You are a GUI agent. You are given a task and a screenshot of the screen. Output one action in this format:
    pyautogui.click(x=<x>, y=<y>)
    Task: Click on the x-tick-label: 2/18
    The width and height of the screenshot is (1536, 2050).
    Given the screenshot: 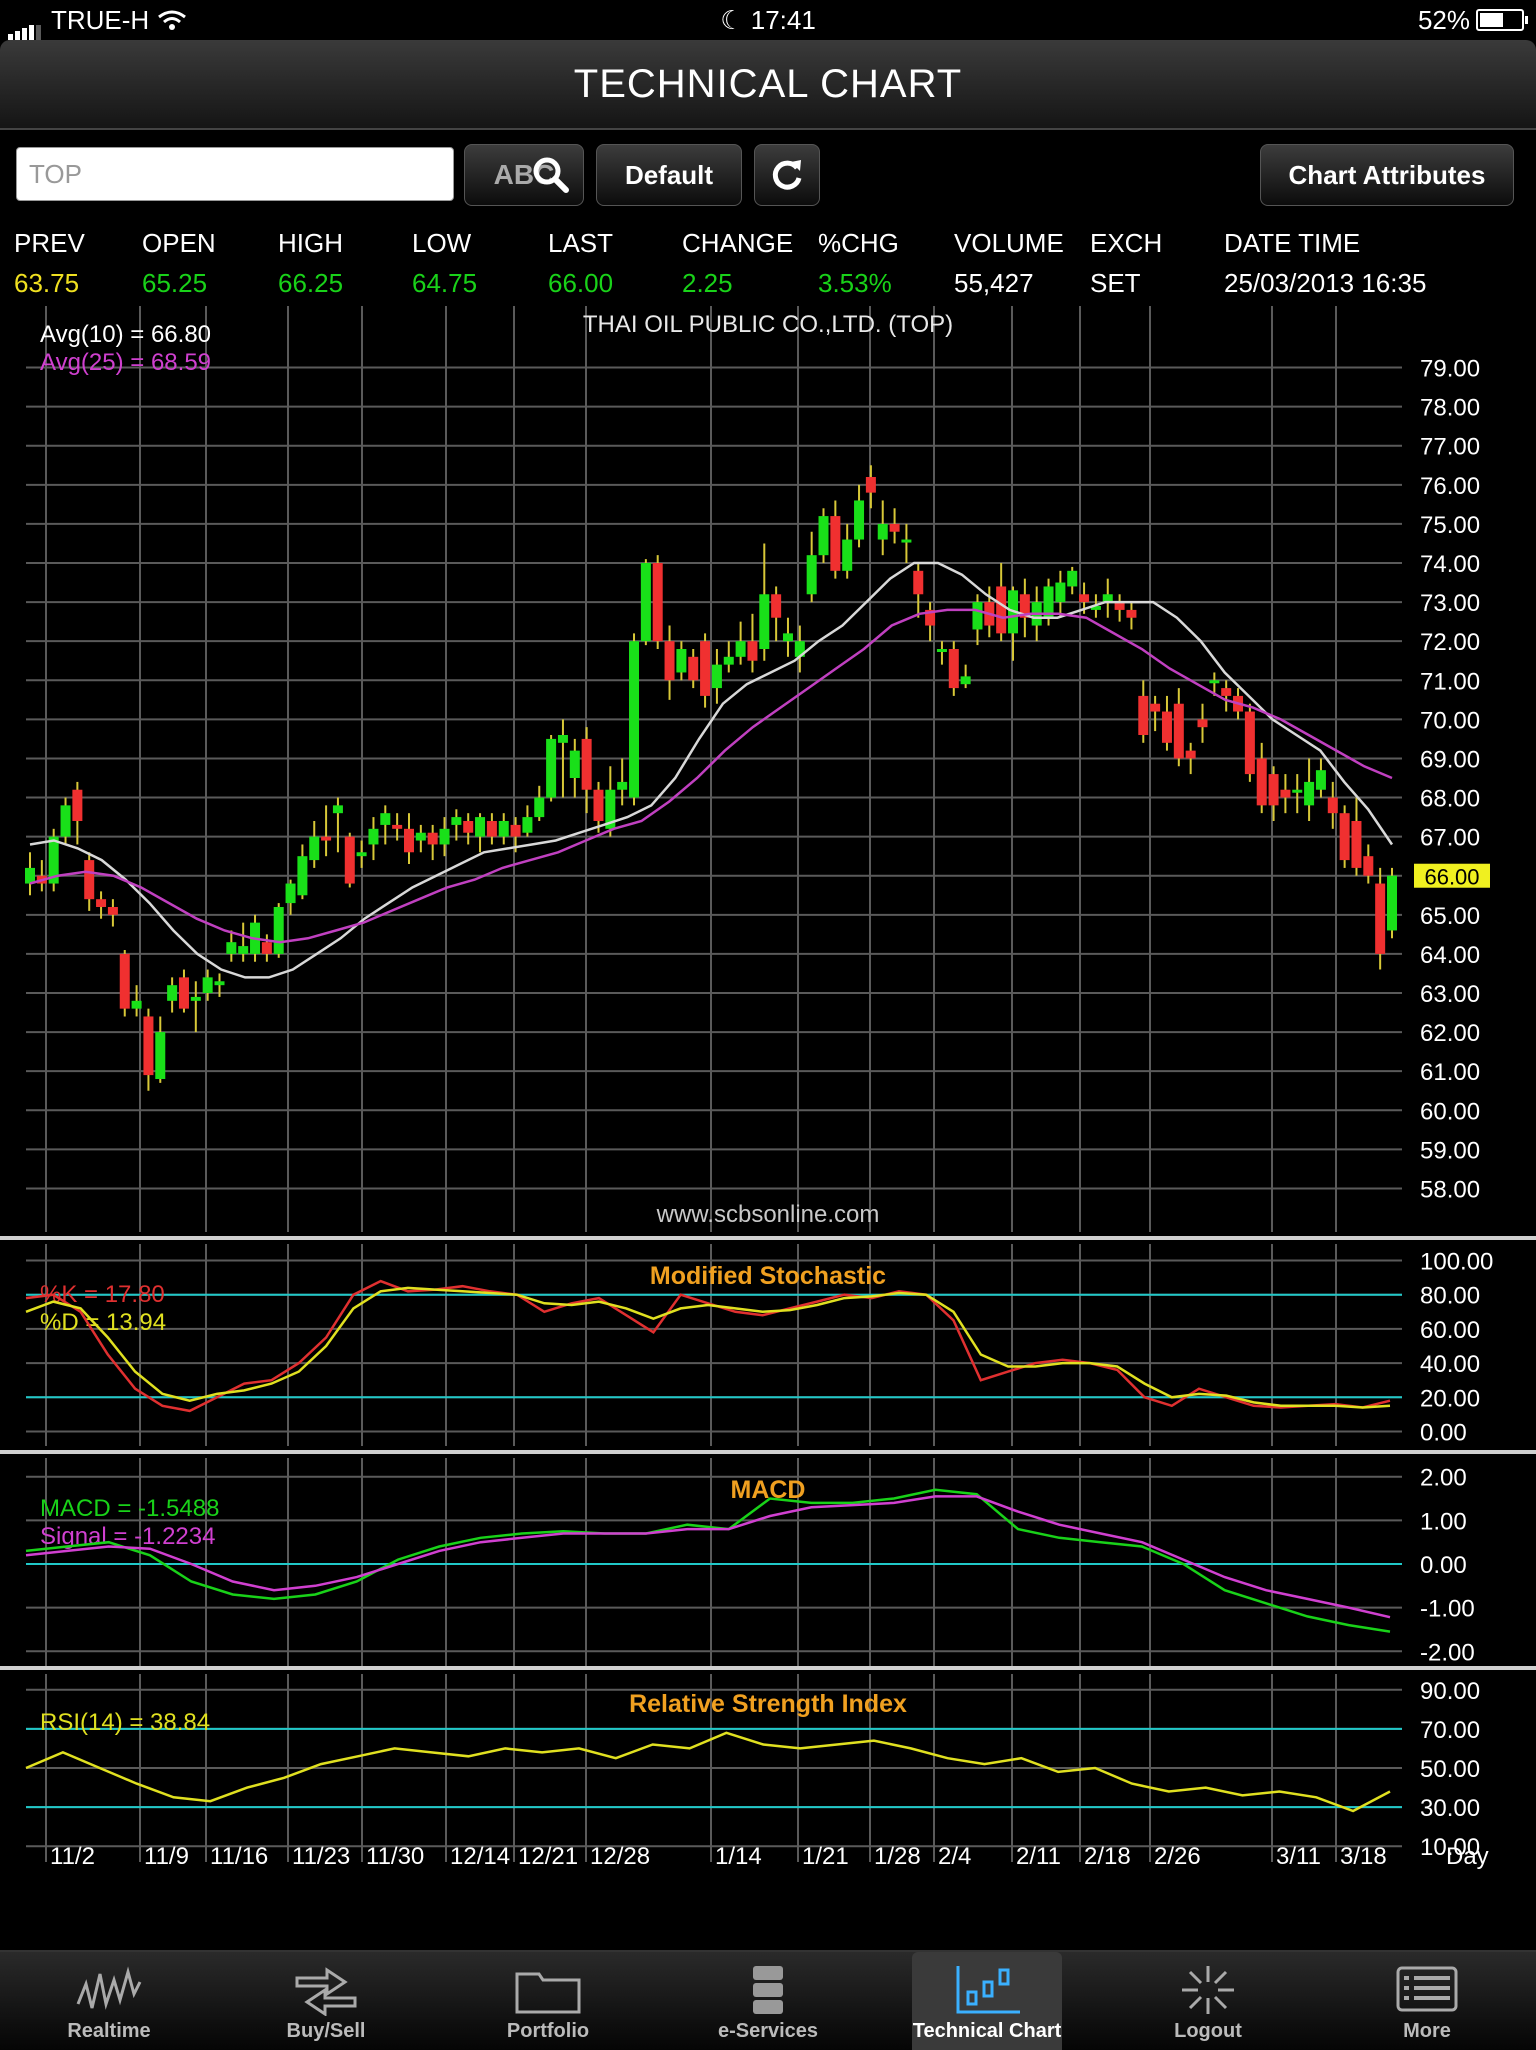 What is the action you would take?
    pyautogui.click(x=1107, y=1856)
    